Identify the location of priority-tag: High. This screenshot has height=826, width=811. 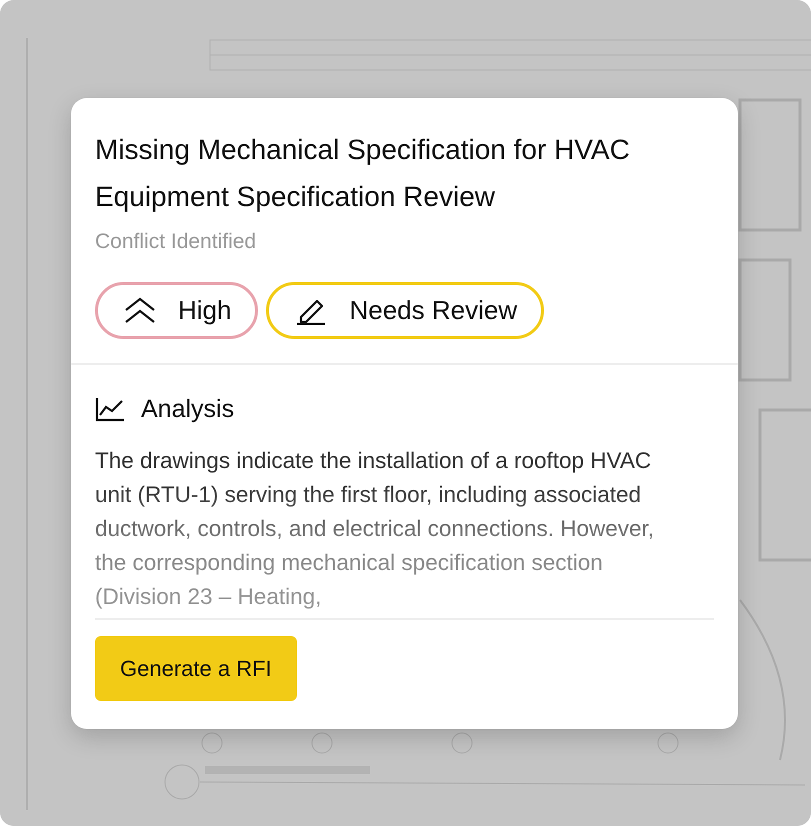
(176, 310).